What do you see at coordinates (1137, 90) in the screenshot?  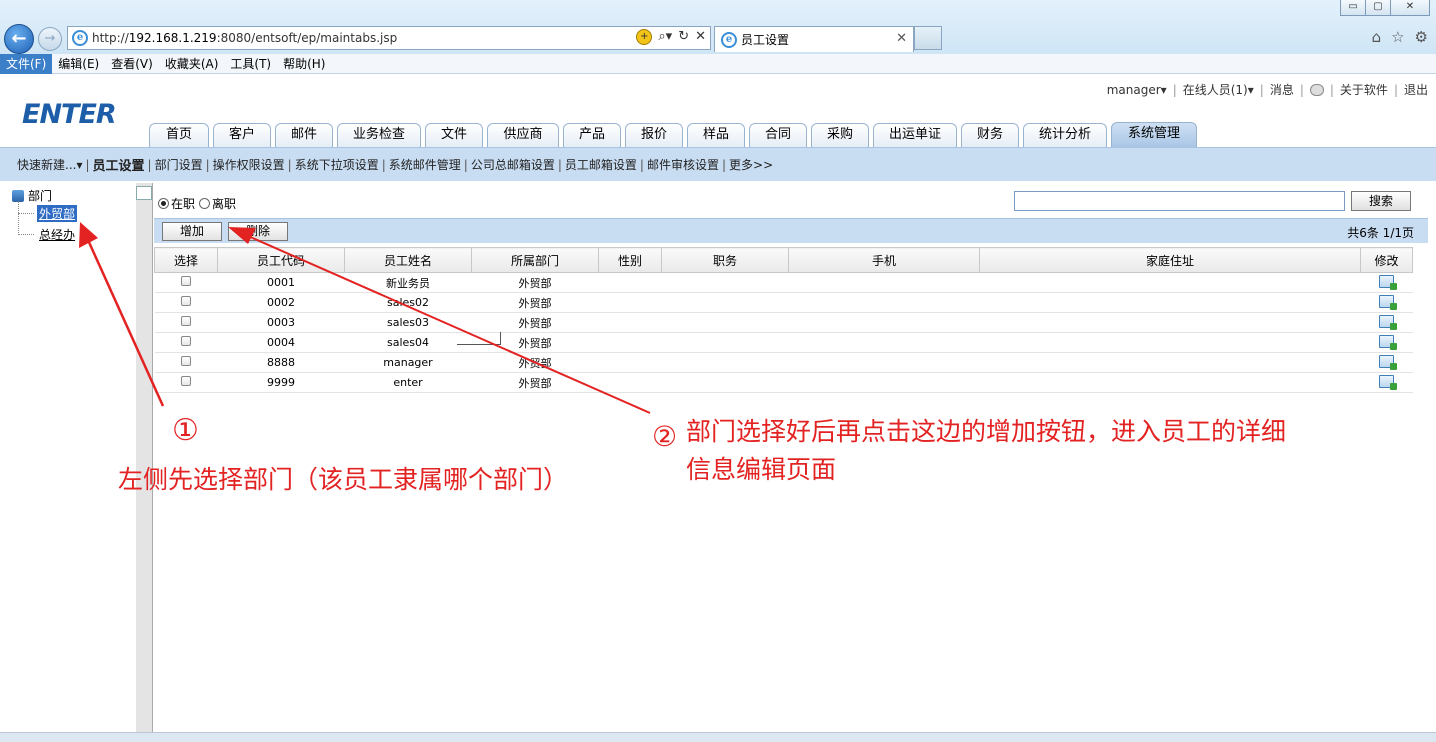 I see `user-menu: manager▾` at bounding box center [1137, 90].